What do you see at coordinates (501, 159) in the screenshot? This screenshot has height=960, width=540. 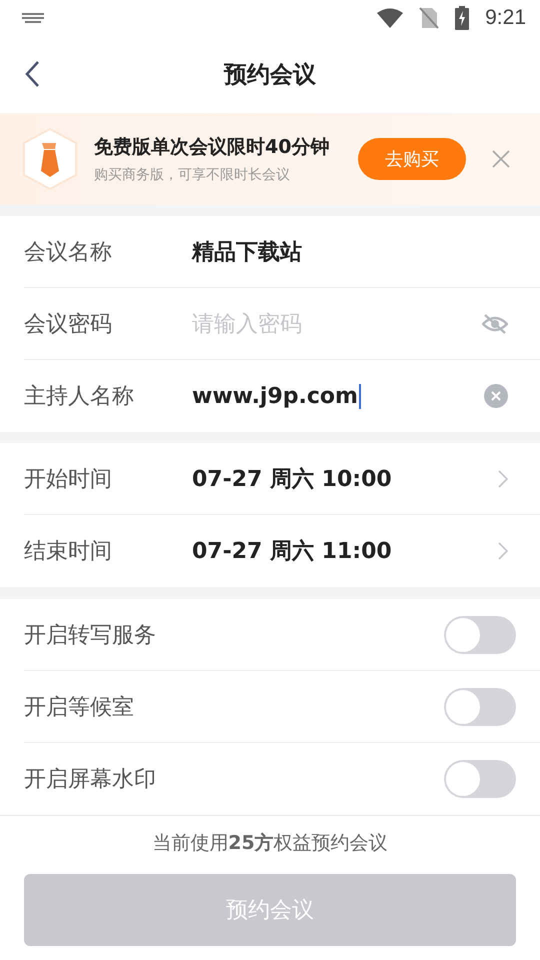 I see `close-icon` at bounding box center [501, 159].